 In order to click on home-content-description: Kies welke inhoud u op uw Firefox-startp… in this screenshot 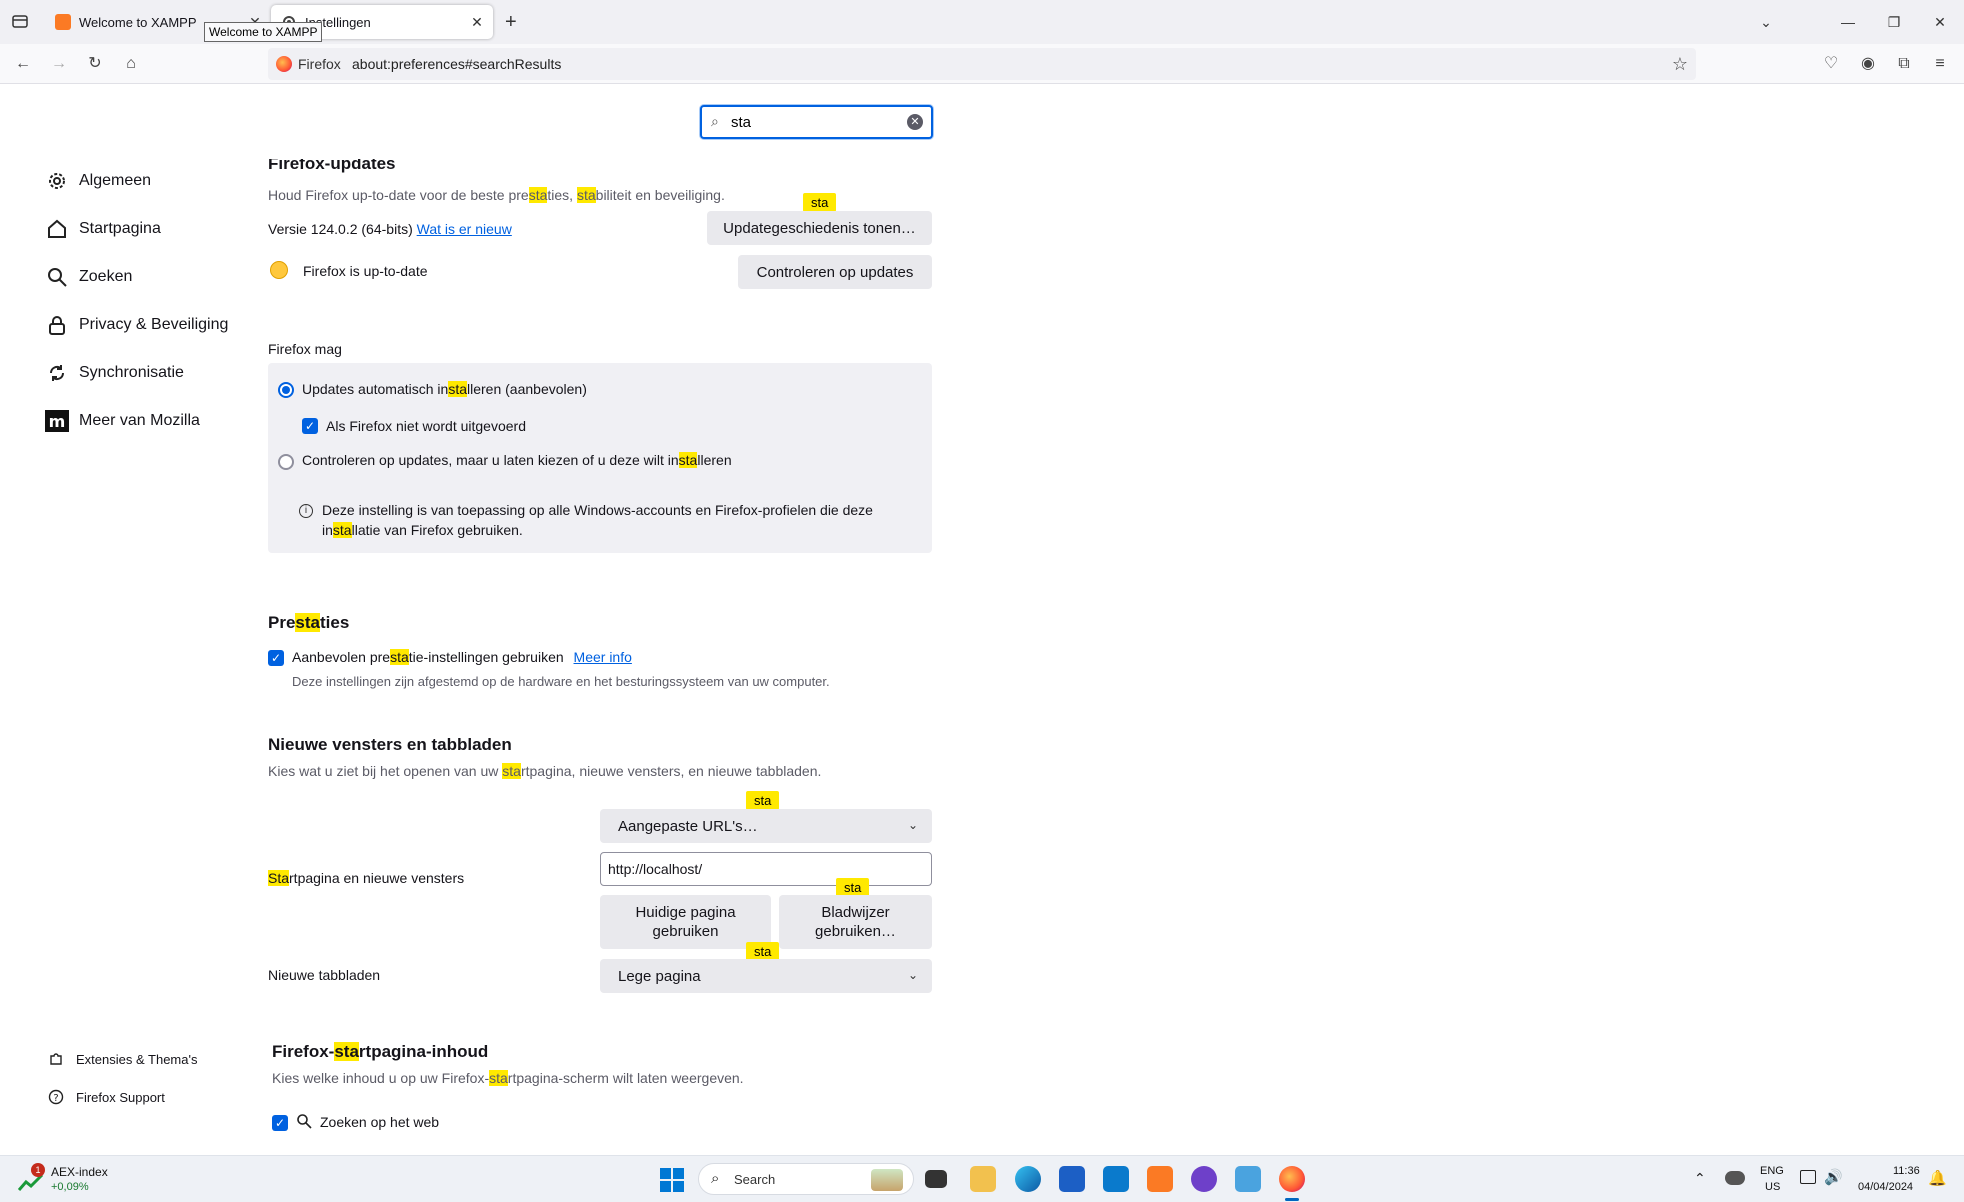, I will do `click(508, 1078)`.